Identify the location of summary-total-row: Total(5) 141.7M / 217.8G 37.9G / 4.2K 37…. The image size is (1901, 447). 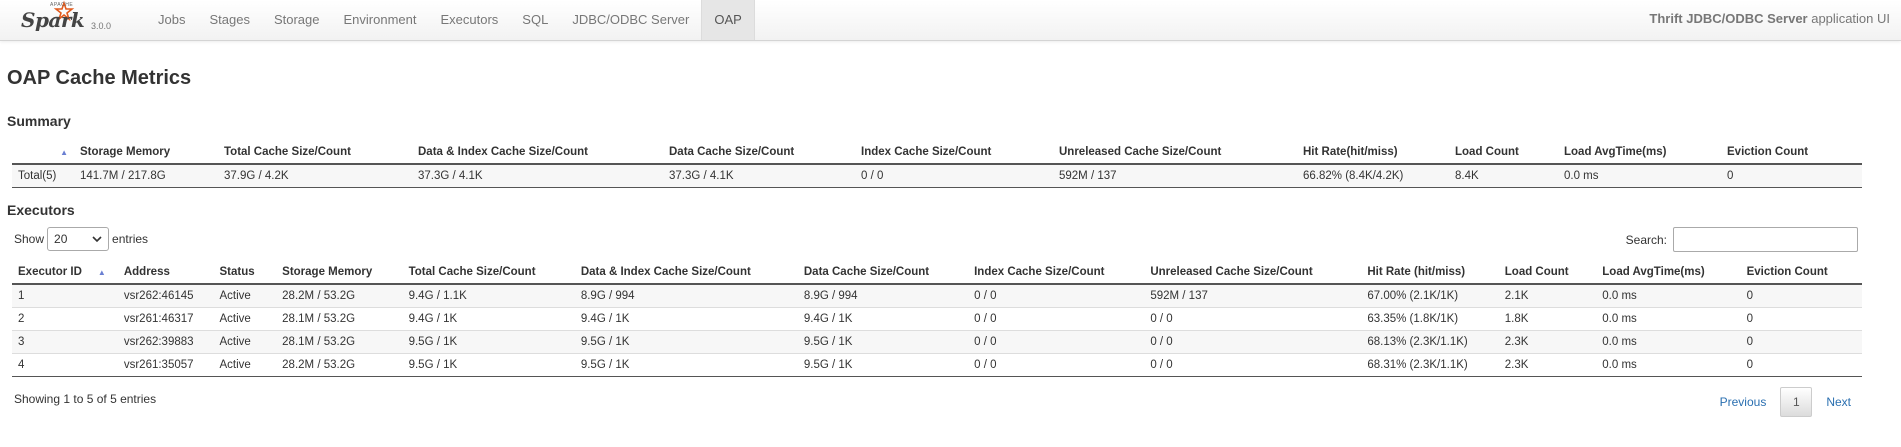
(937, 176).